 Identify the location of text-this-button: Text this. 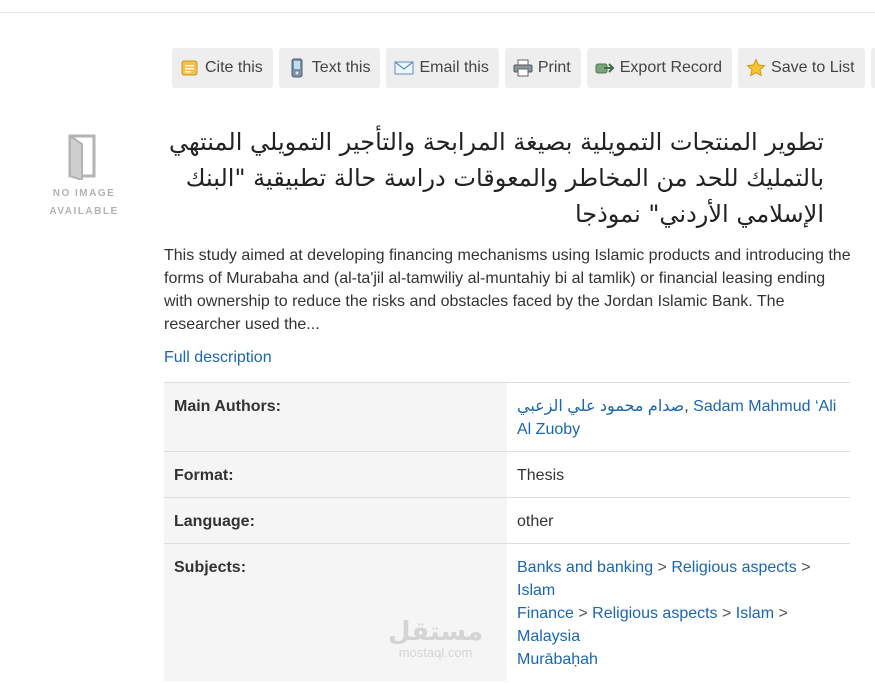
(329, 68).